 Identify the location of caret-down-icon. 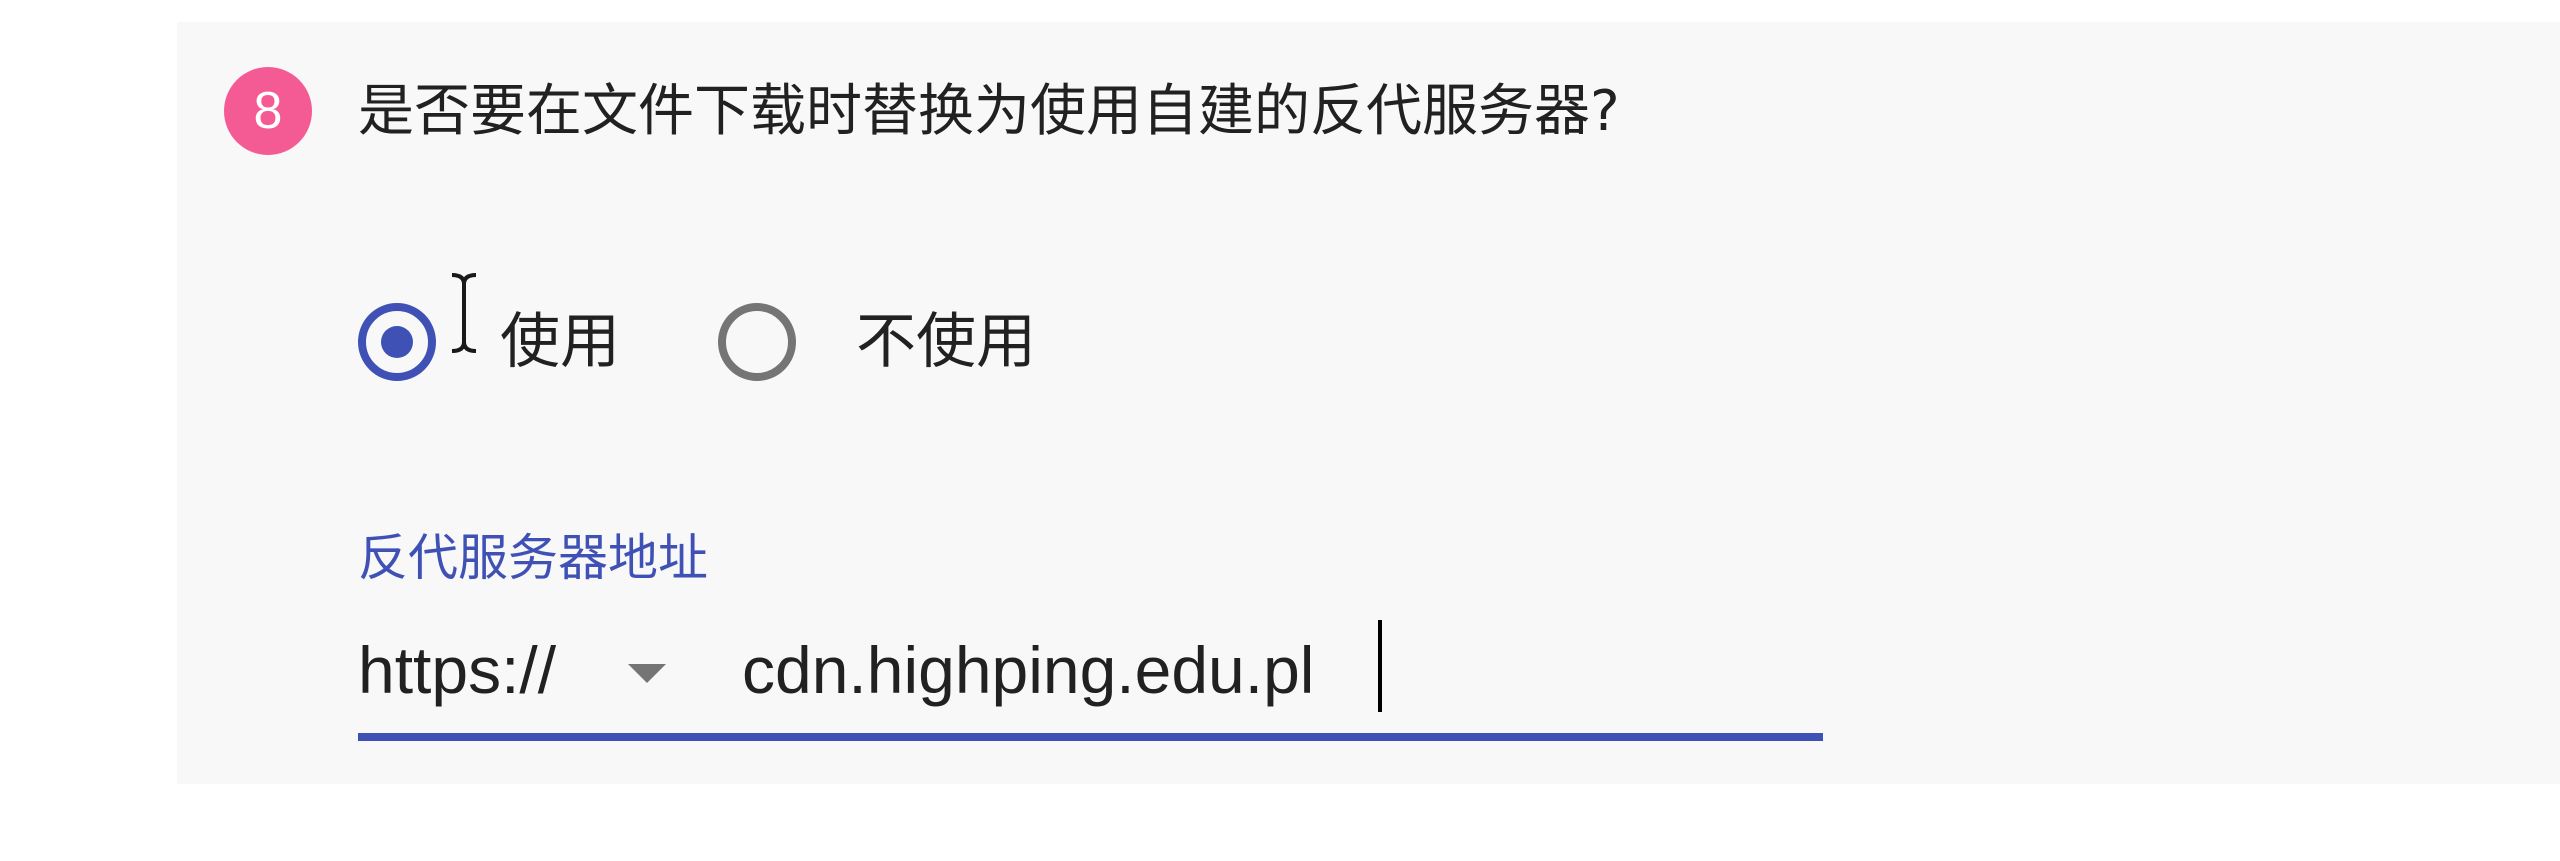
(647, 673).